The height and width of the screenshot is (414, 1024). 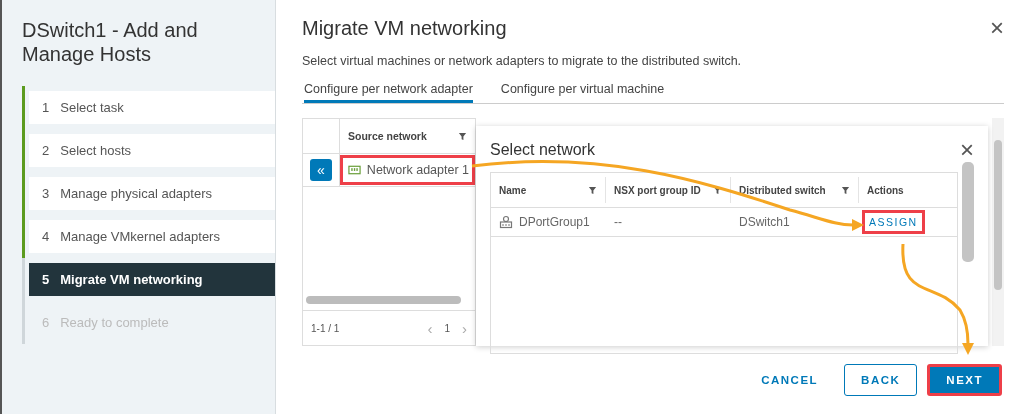 I want to click on dialog-title: Select network, so click(x=542, y=150).